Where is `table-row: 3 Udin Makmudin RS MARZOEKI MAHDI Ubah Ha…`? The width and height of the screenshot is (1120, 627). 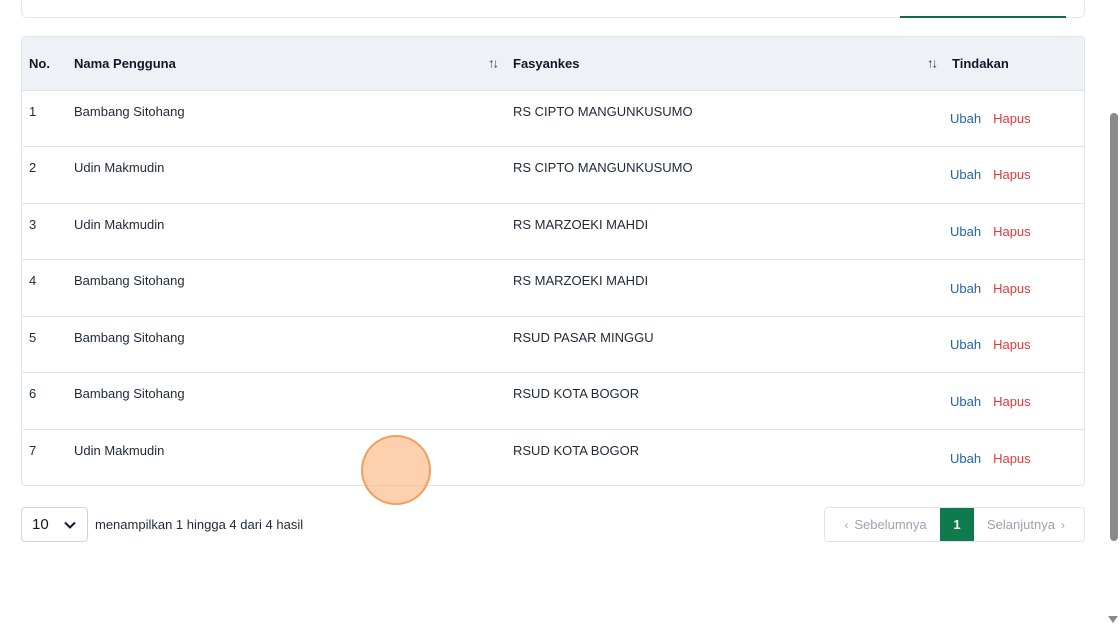 table-row: 3 Udin Makmudin RS MARZOEKI MAHDI Ubah Ha… is located at coordinates (553, 231).